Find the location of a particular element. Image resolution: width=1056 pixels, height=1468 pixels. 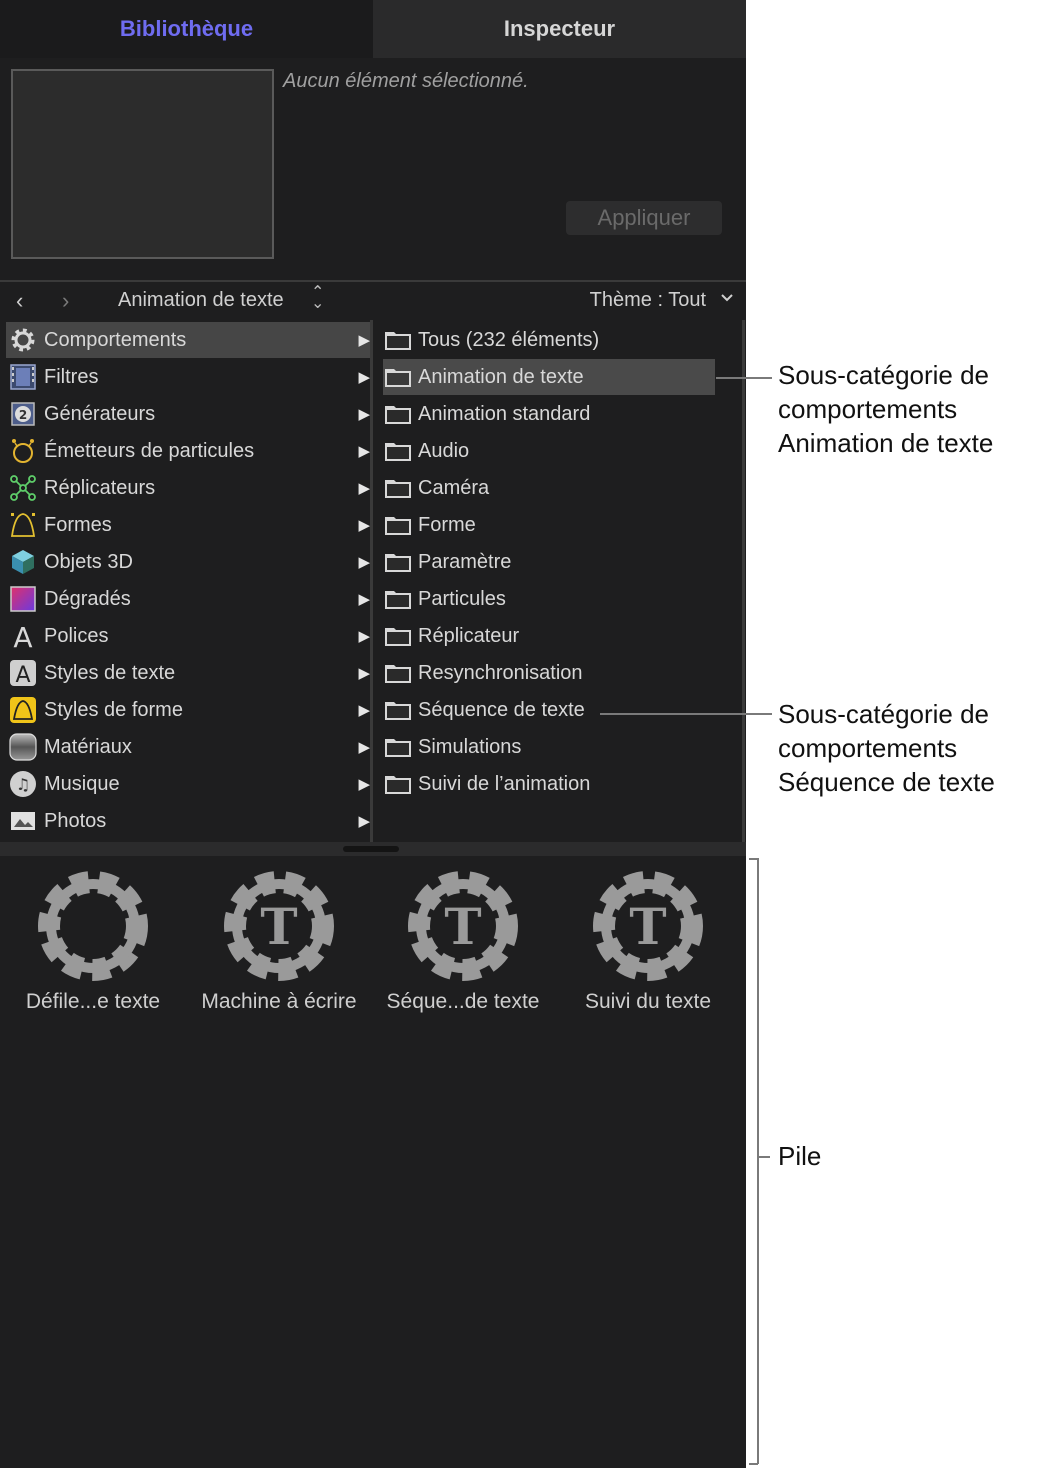

column-edge is located at coordinates (743, 581).